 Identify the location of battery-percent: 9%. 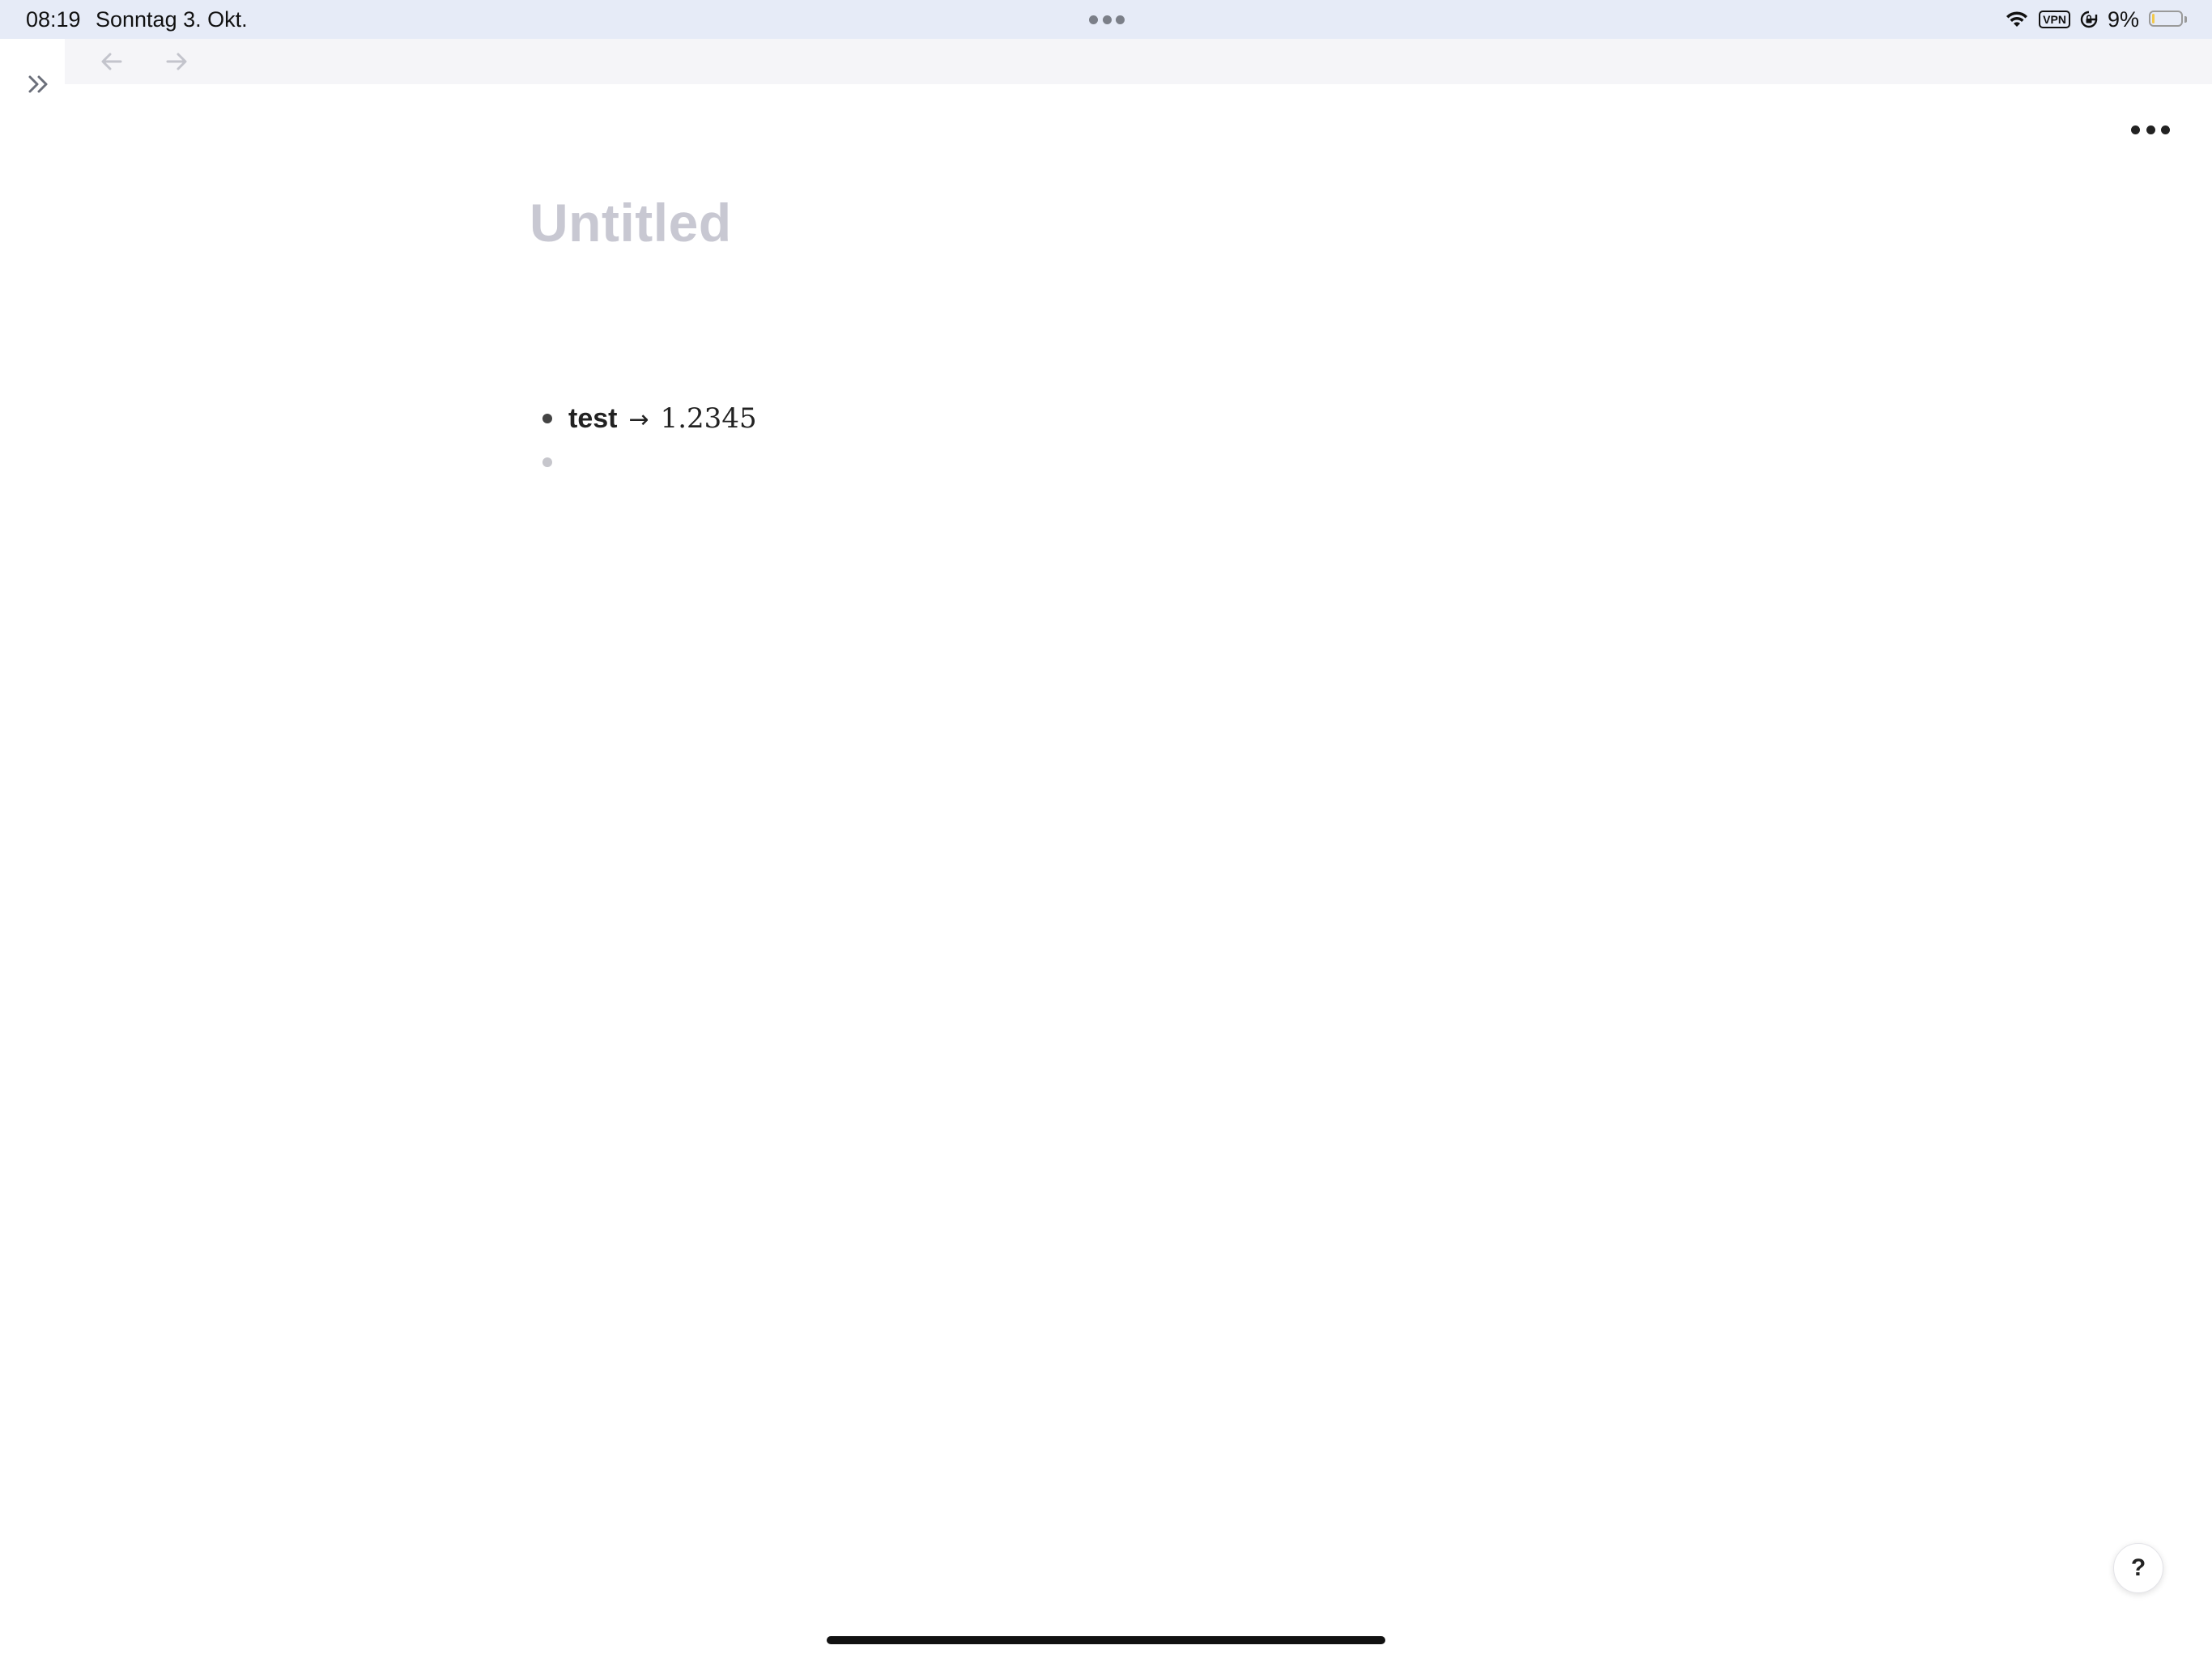
(2123, 19).